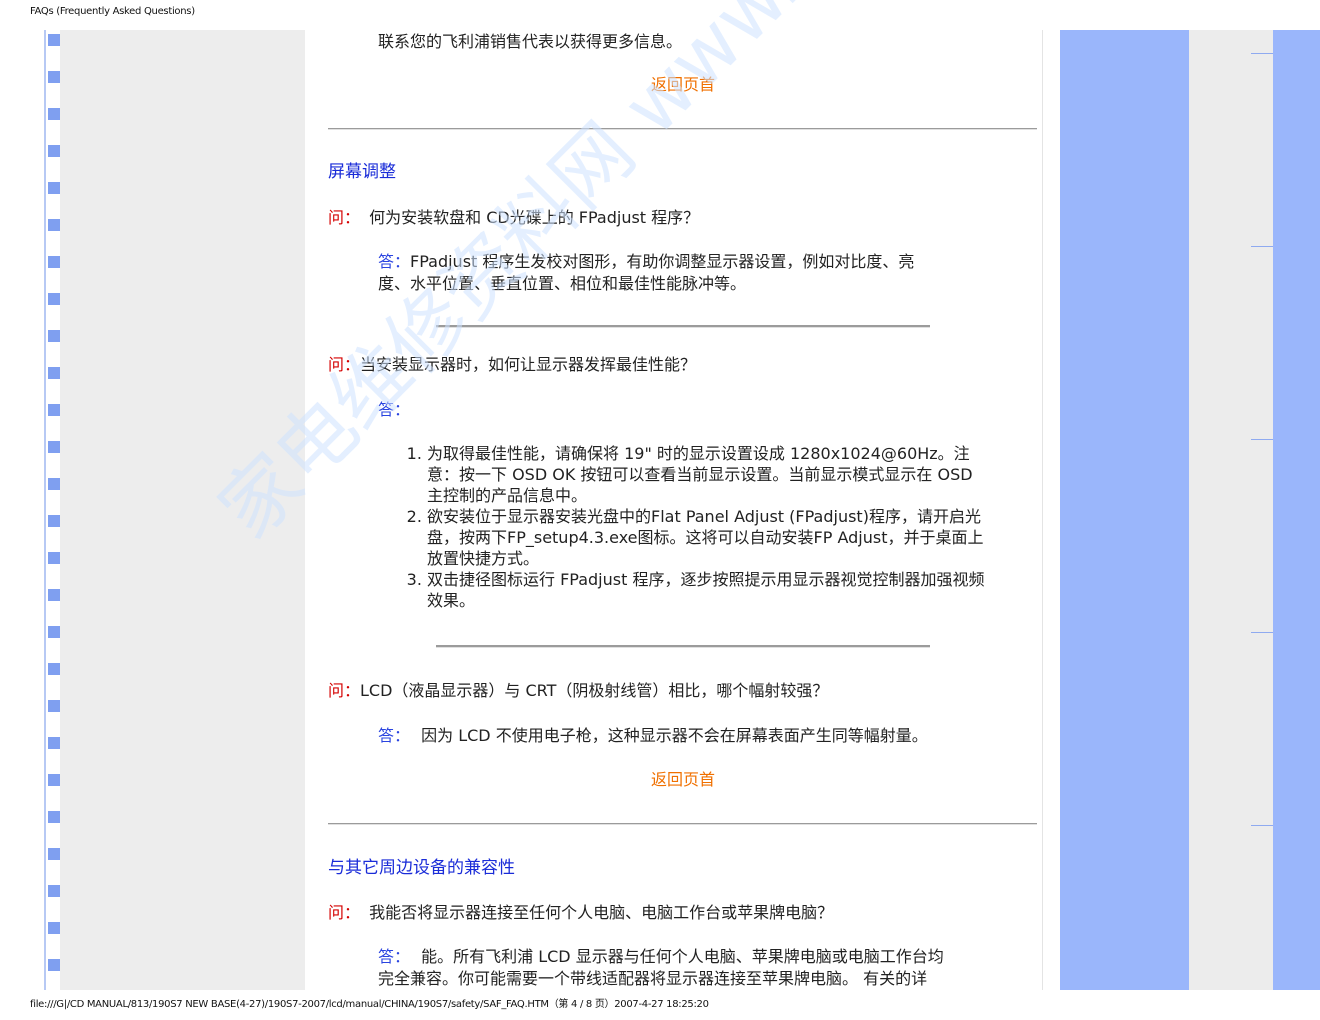  What do you see at coordinates (530, 41) in the screenshot?
I see `contact-text: 联系您的飞利浦销售代表以获得更多信息。` at bounding box center [530, 41].